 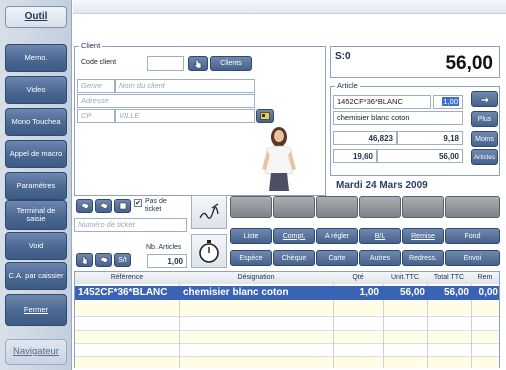 What do you see at coordinates (36, 58) in the screenshot?
I see `sidebar-item-memo: Memo.` at bounding box center [36, 58].